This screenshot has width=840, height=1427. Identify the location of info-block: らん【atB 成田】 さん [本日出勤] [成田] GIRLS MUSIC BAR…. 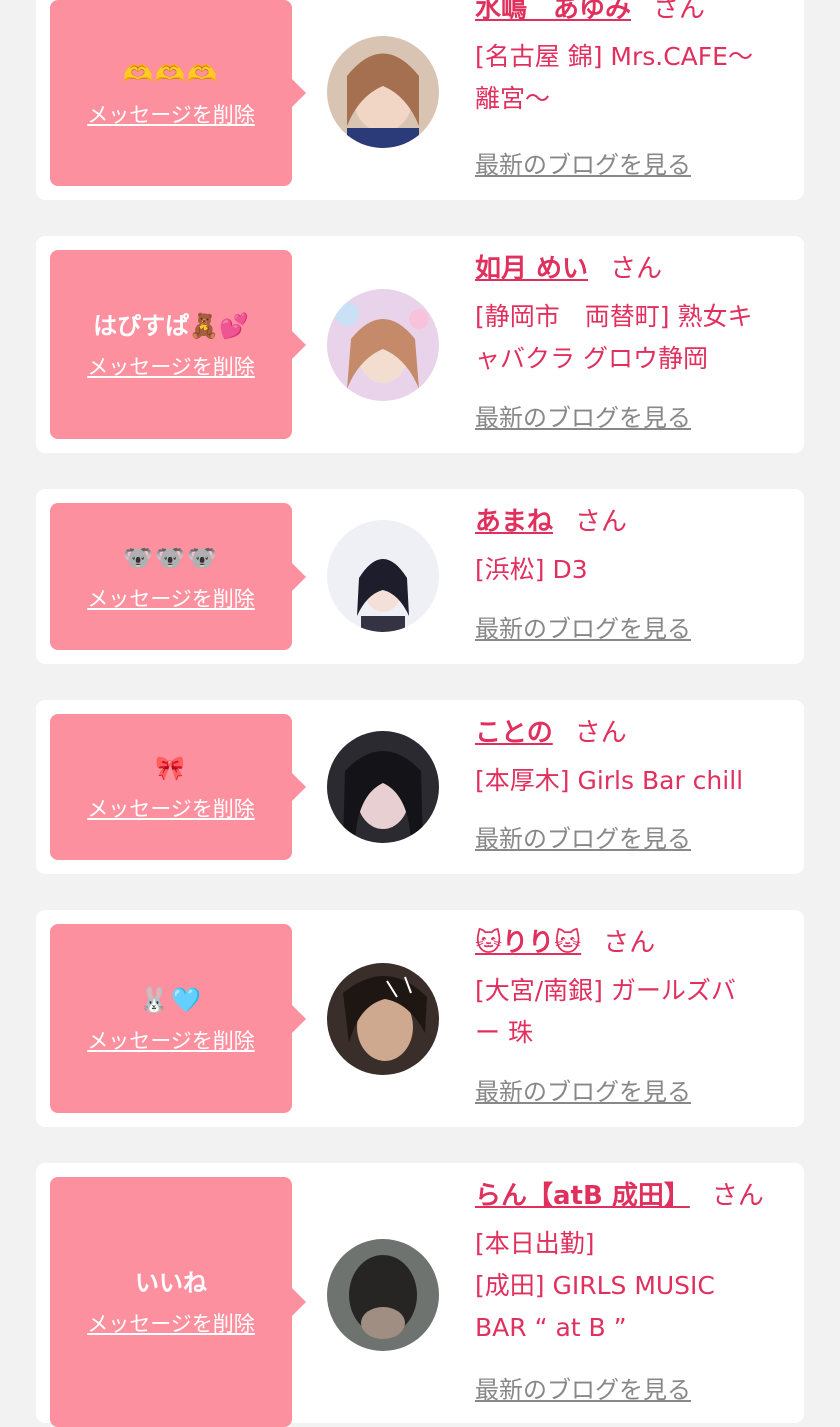
(634, 1264).